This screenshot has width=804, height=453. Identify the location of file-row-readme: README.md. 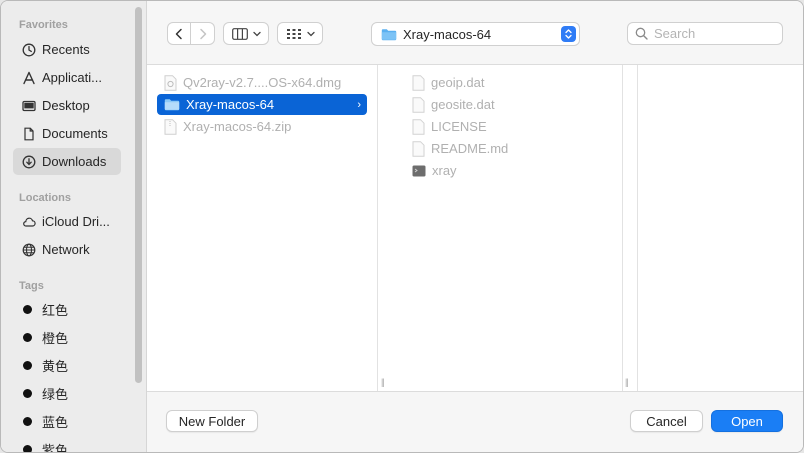
(505, 148).